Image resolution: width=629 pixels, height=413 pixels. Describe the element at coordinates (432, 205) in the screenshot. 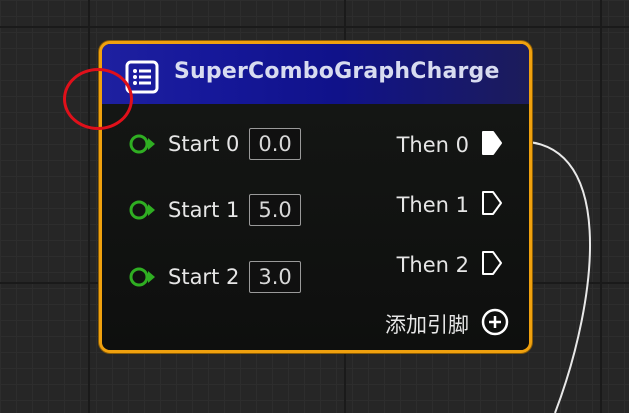

I see `output-pin-label: Then 1` at that location.